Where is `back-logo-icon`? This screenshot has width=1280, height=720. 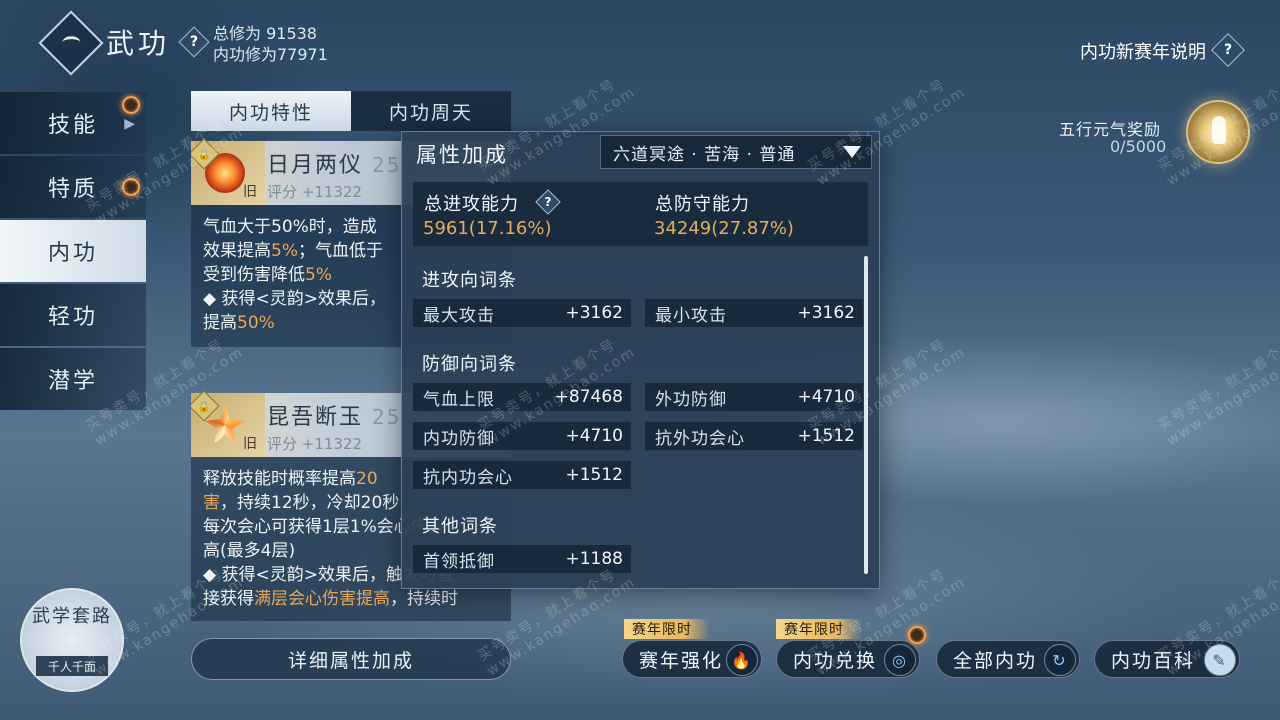 back-logo-icon is located at coordinates (71, 43).